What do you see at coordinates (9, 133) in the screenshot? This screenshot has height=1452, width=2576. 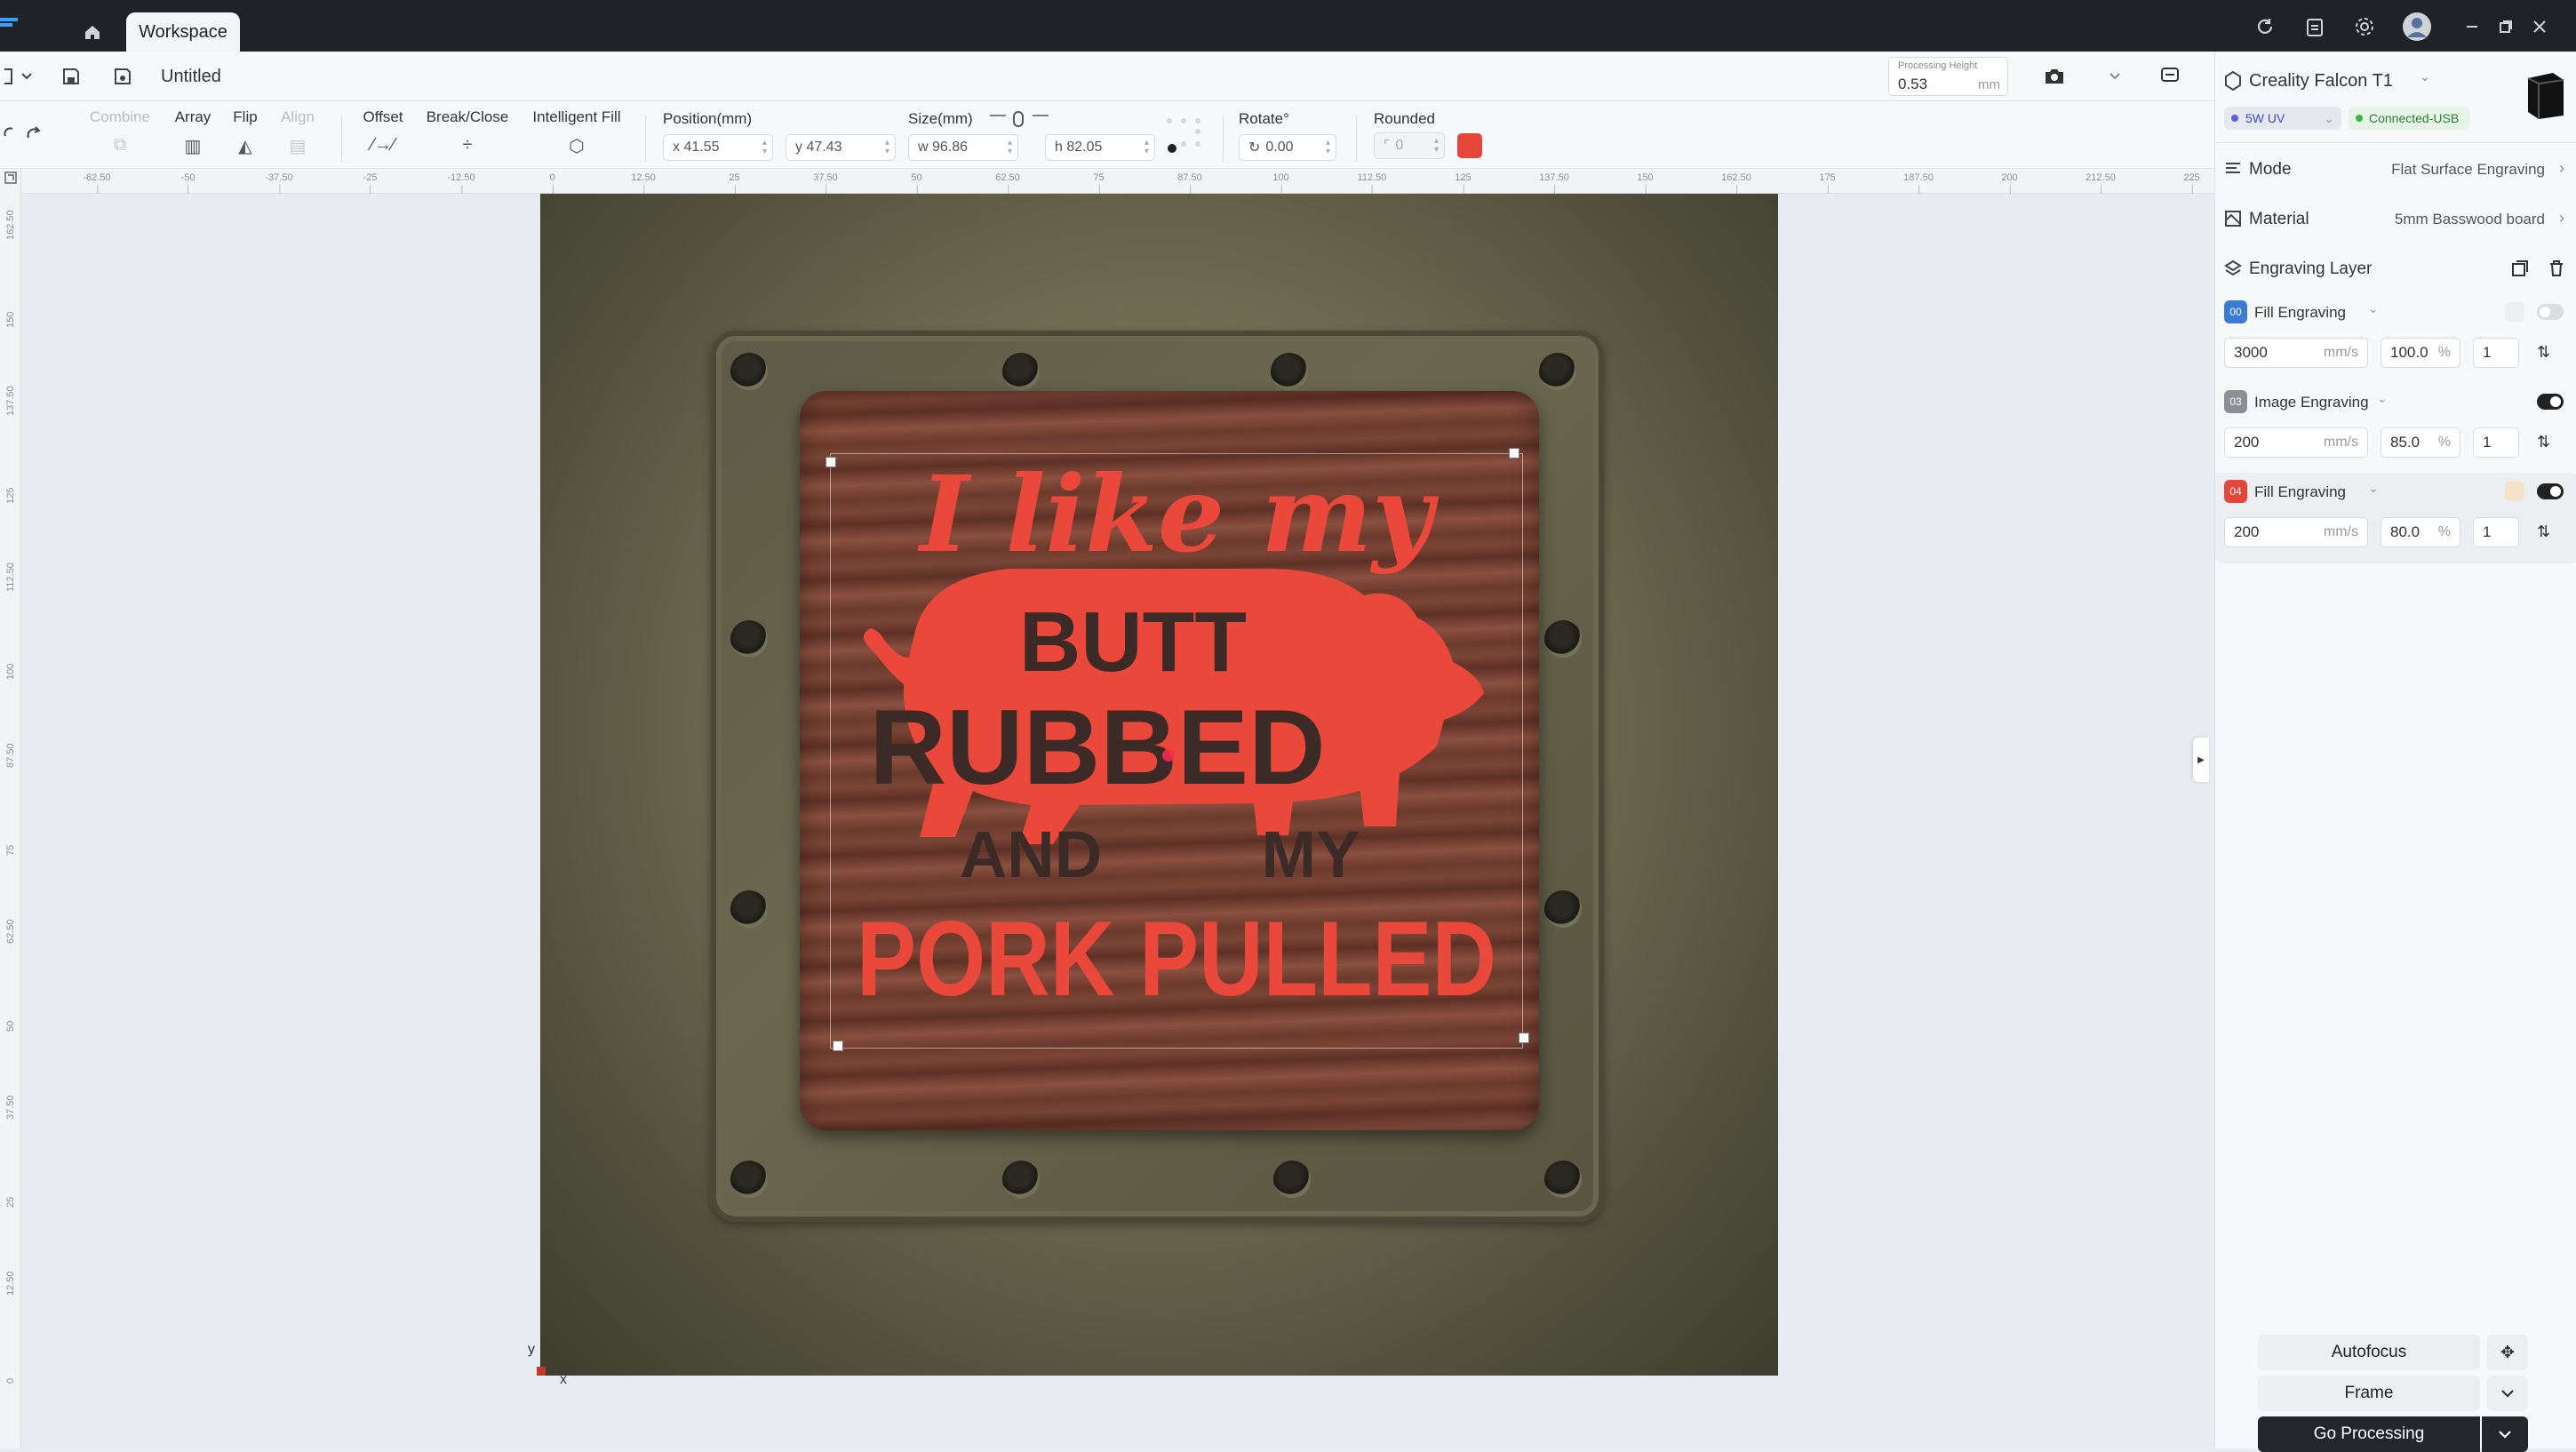 I see `undo-icon` at bounding box center [9, 133].